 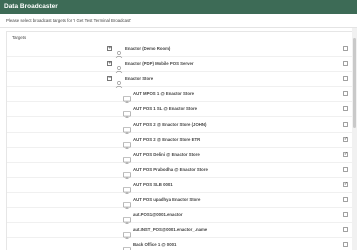 I want to click on tree-leaf: AUT POS 2 @ Enactor Store (JOHN), so click(x=182, y=126).